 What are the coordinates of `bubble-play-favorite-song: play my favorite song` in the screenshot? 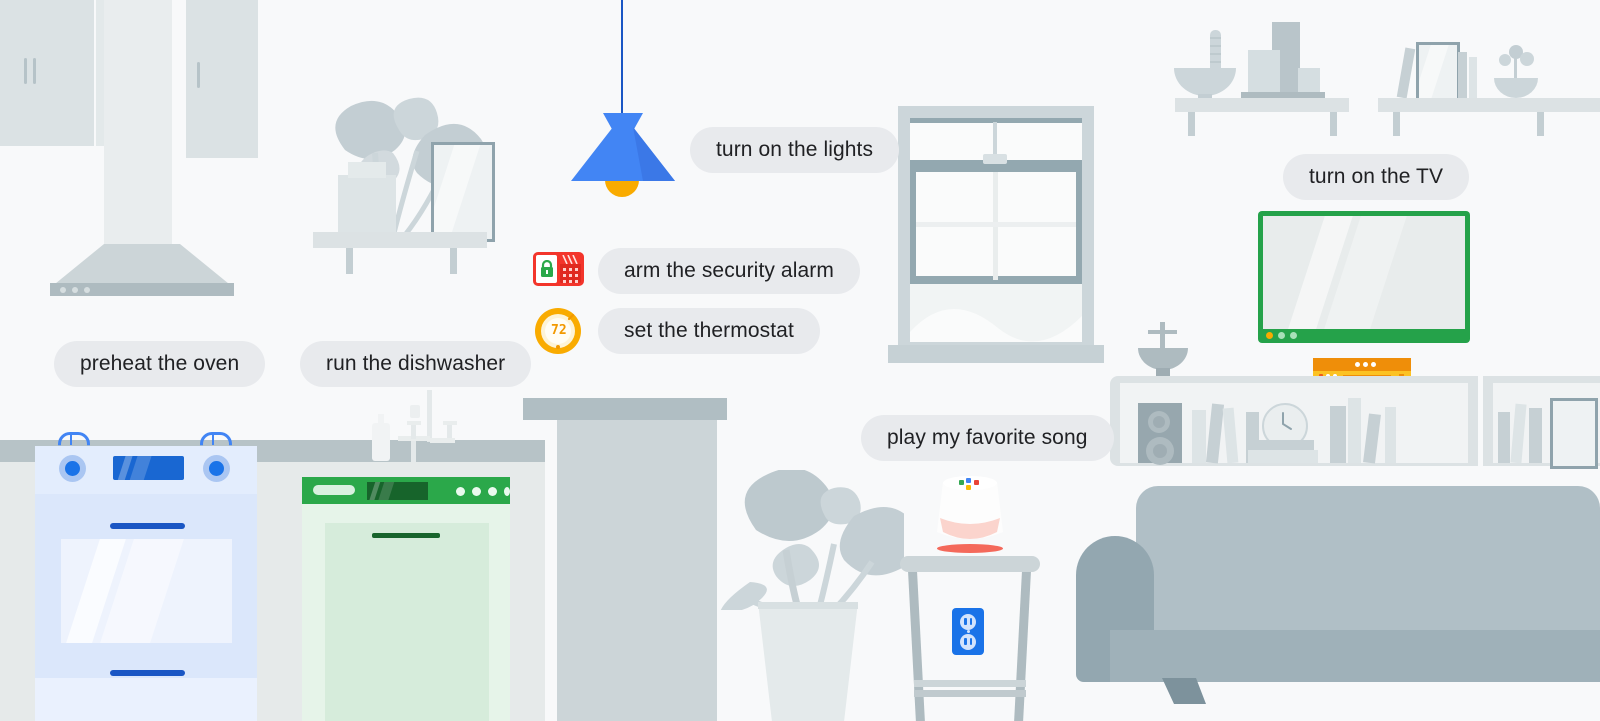 It's located at (987, 438).